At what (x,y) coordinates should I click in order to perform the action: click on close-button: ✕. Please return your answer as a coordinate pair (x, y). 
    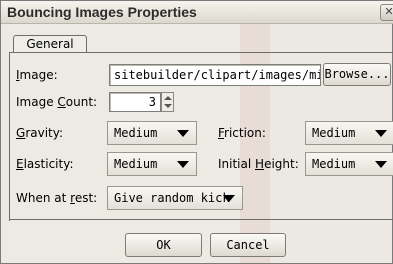
    Looking at the image, I should click on (386, 12).